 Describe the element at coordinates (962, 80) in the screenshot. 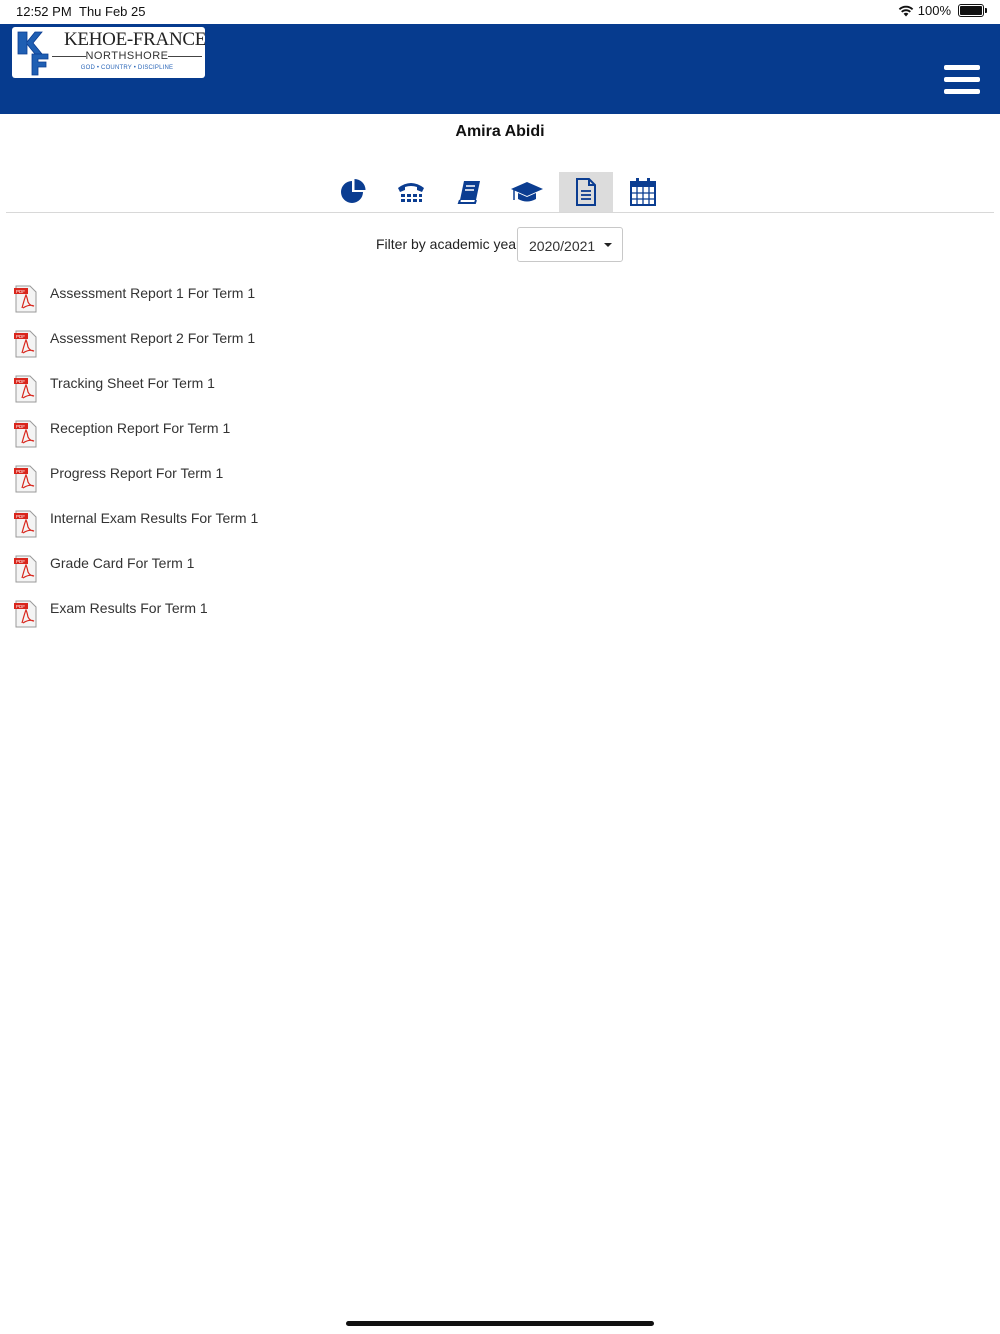

I see `hamburger-icon` at that location.